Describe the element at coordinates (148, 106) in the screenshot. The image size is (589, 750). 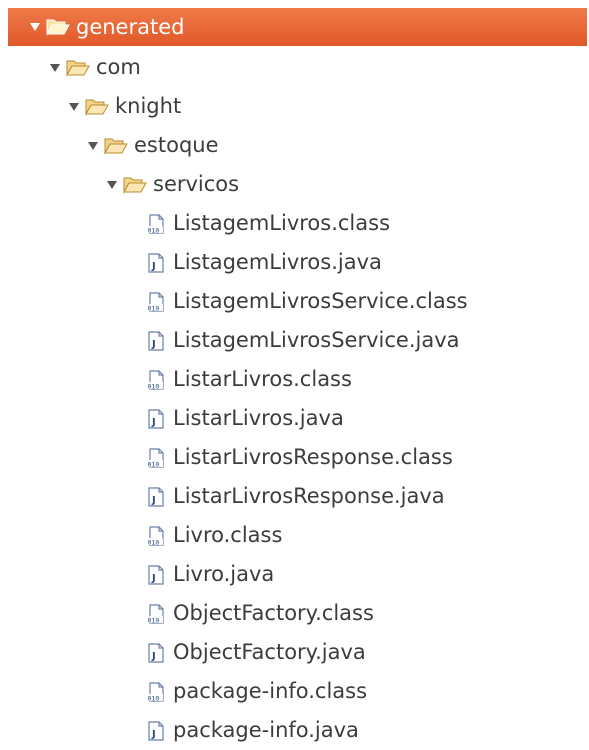
I see `tree-item-label: knight` at that location.